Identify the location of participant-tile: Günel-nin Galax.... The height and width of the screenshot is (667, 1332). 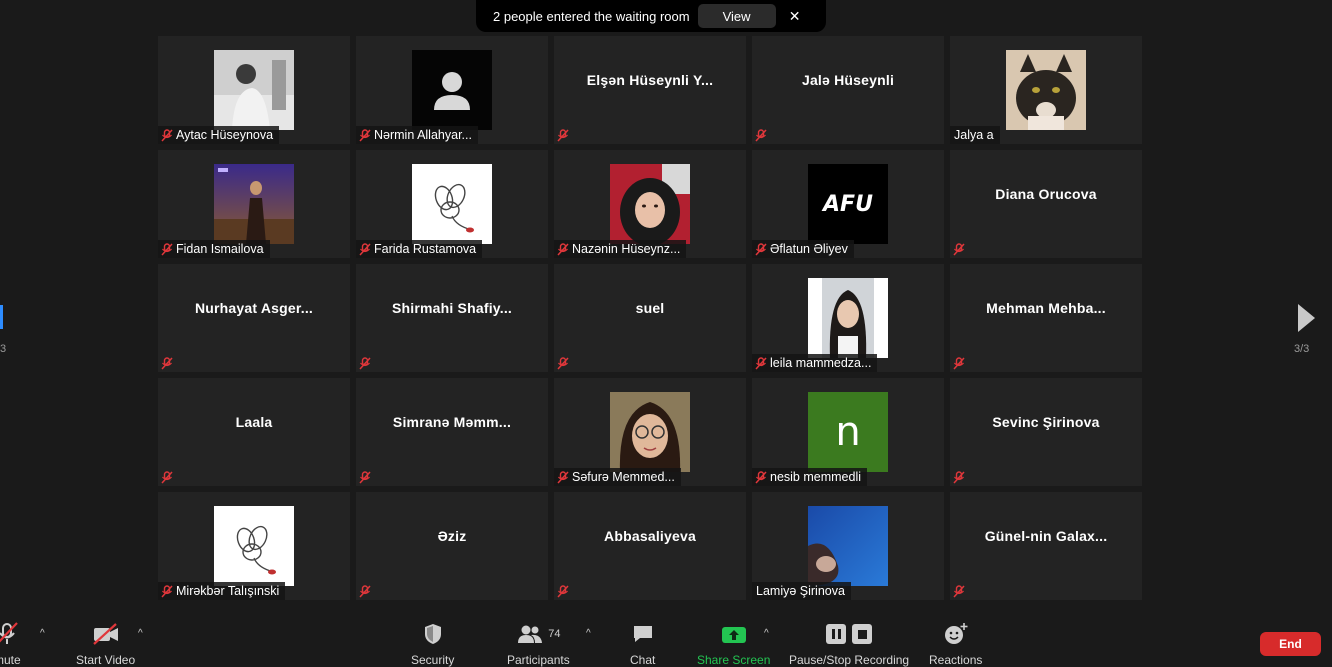
(1046, 546).